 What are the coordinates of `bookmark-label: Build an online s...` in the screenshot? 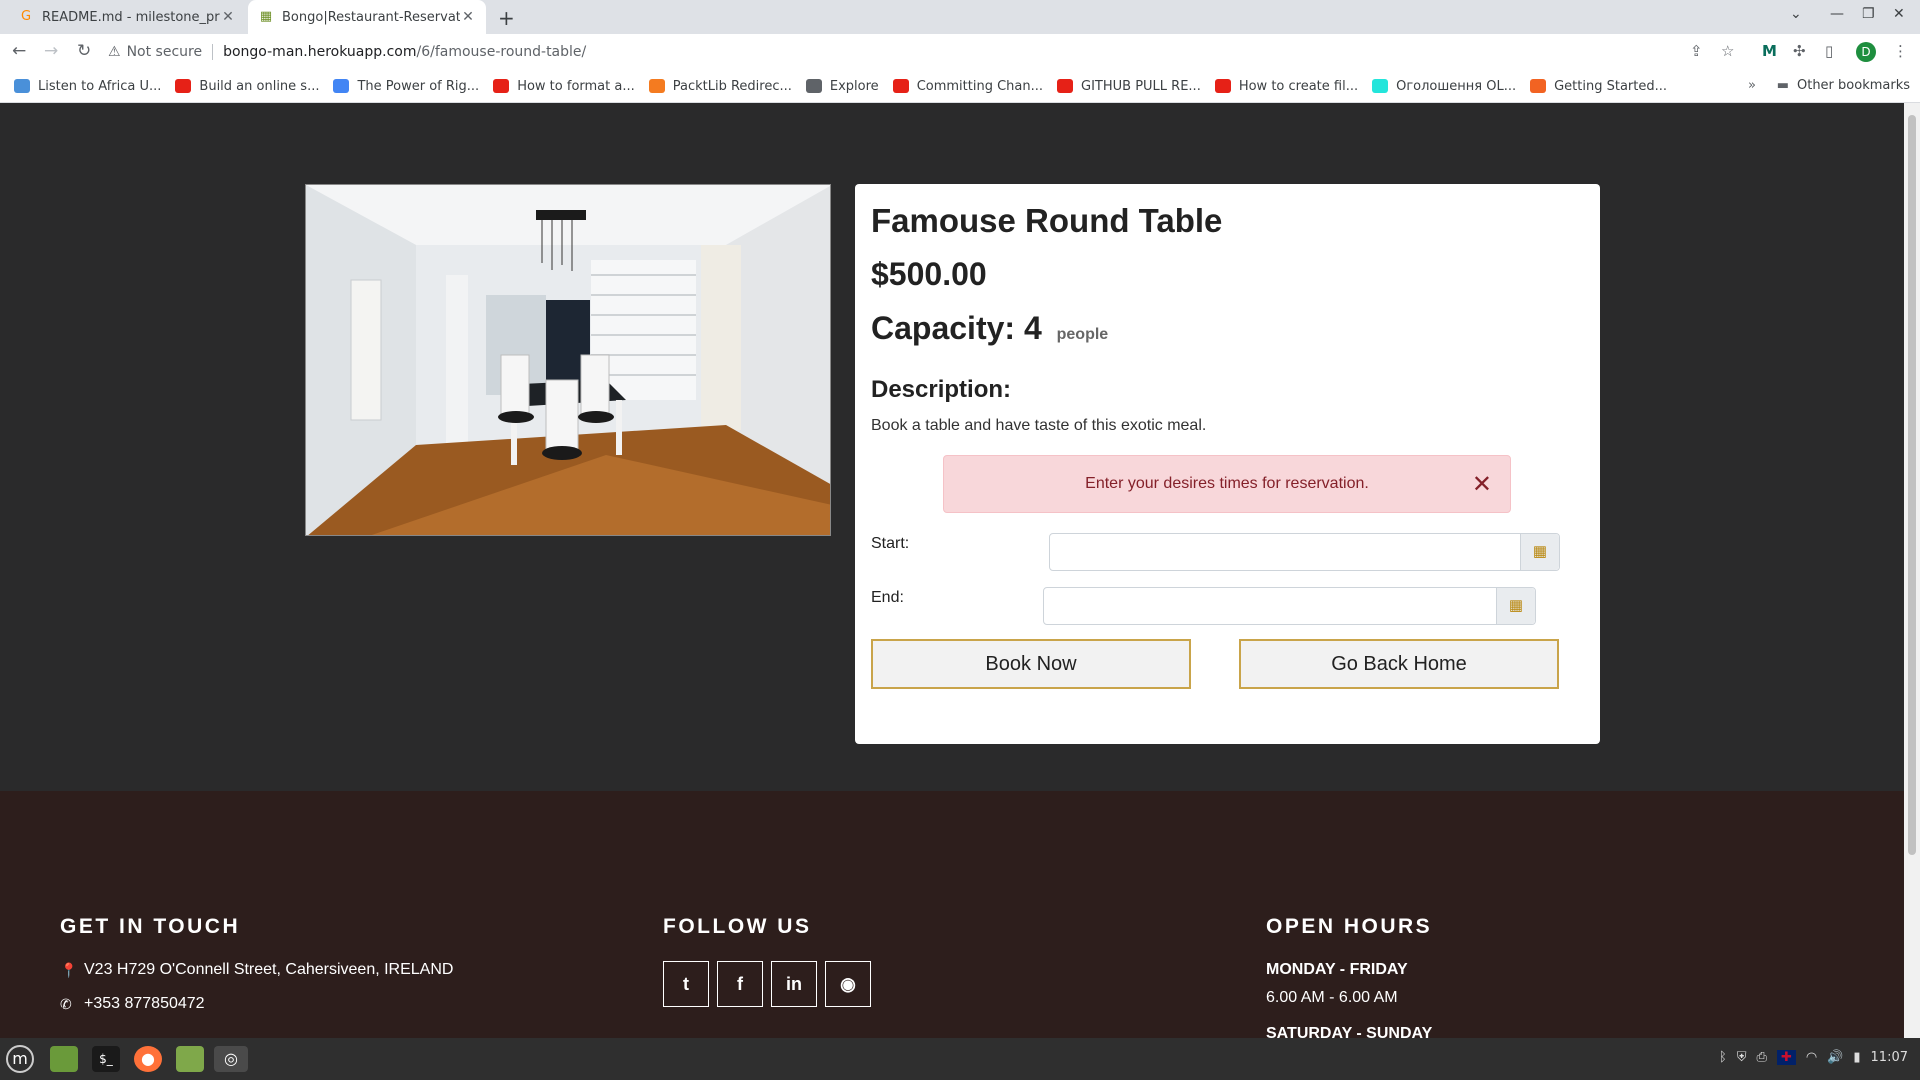 It's located at (259, 86).